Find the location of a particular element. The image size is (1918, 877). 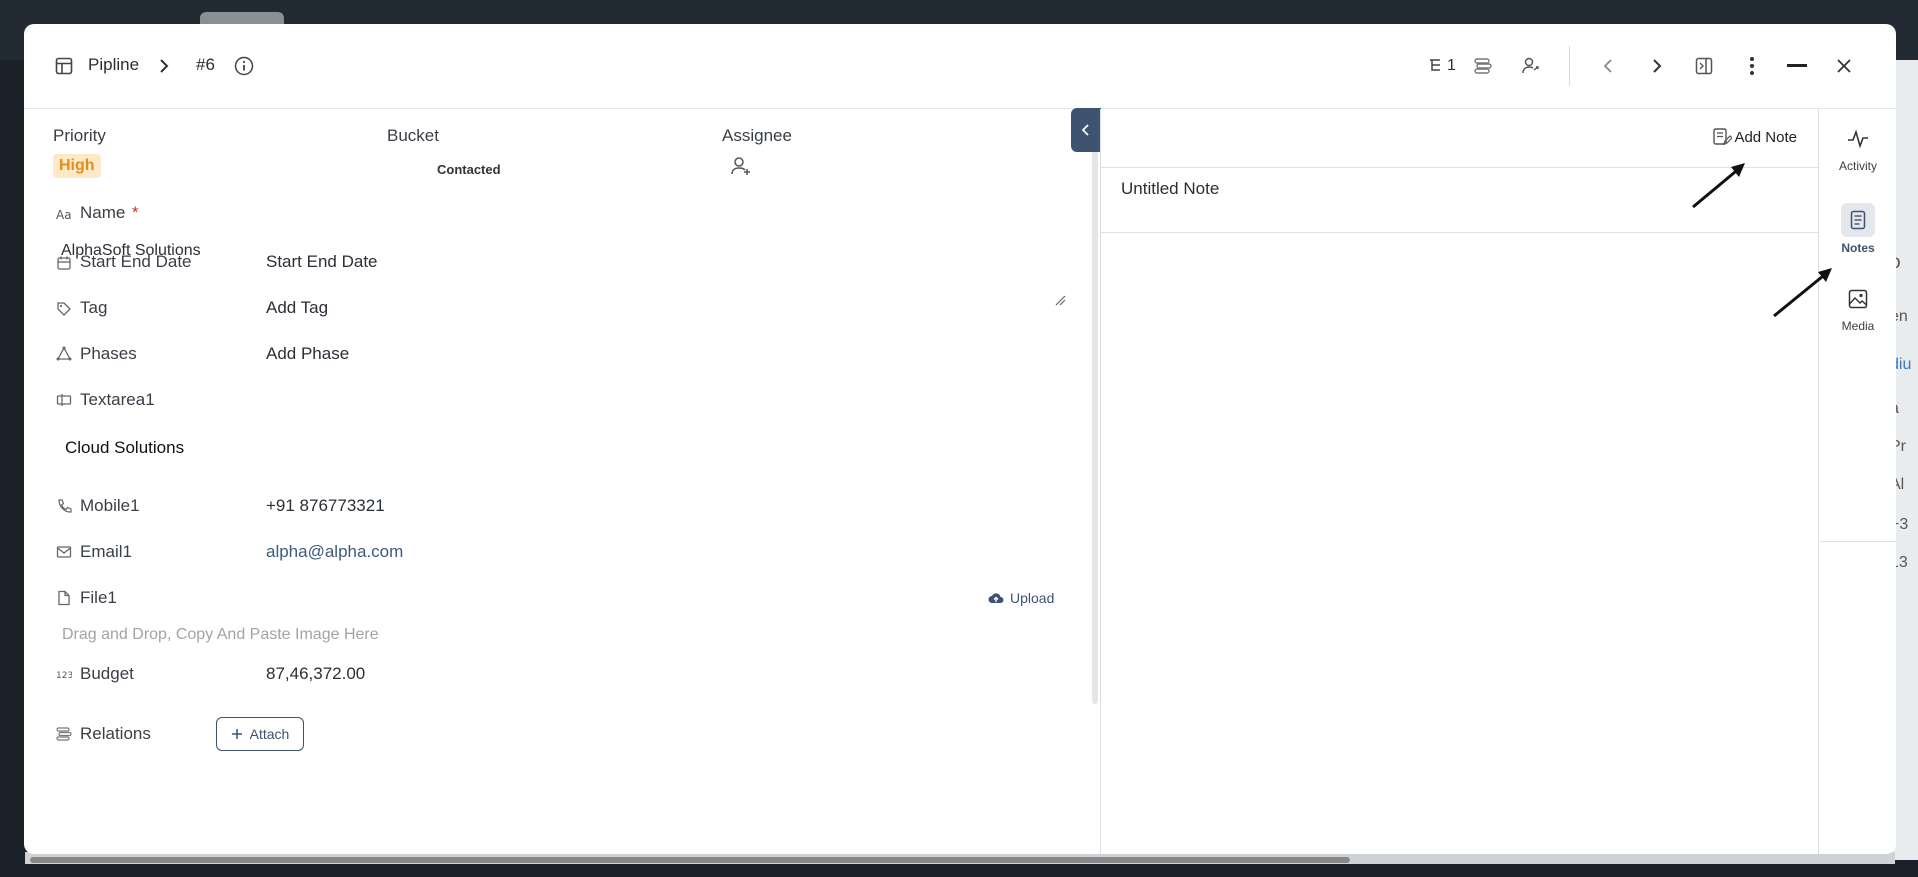

add-note-button: Add Note is located at coordinates (1754, 137).